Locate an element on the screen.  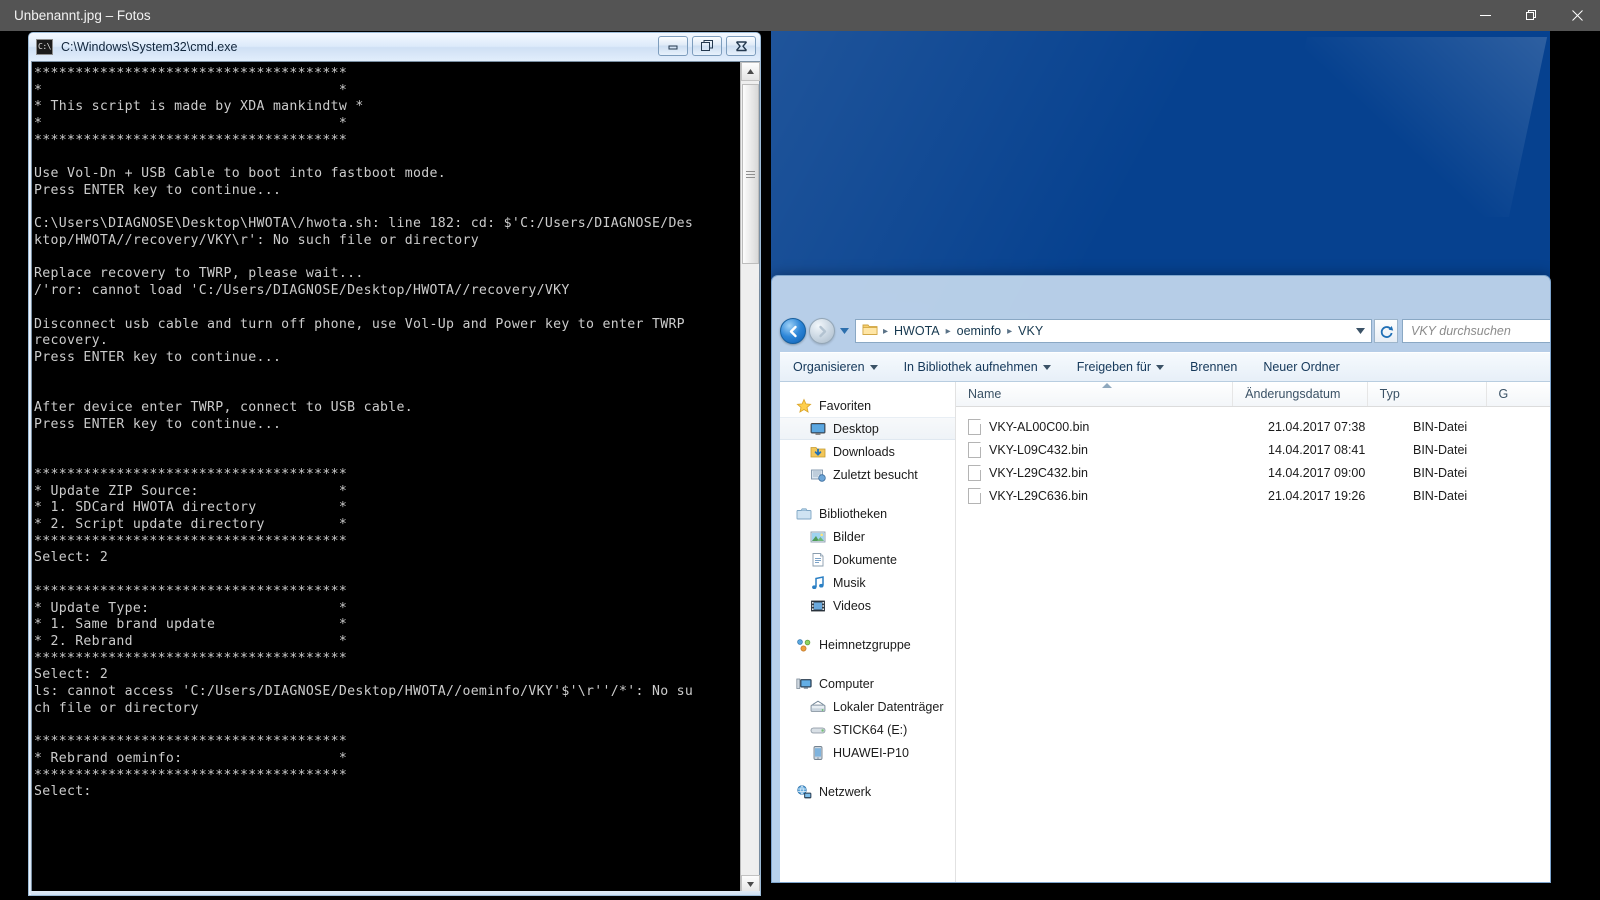
sidebar-item-label: STICK64 (E:) is located at coordinates (870, 729).